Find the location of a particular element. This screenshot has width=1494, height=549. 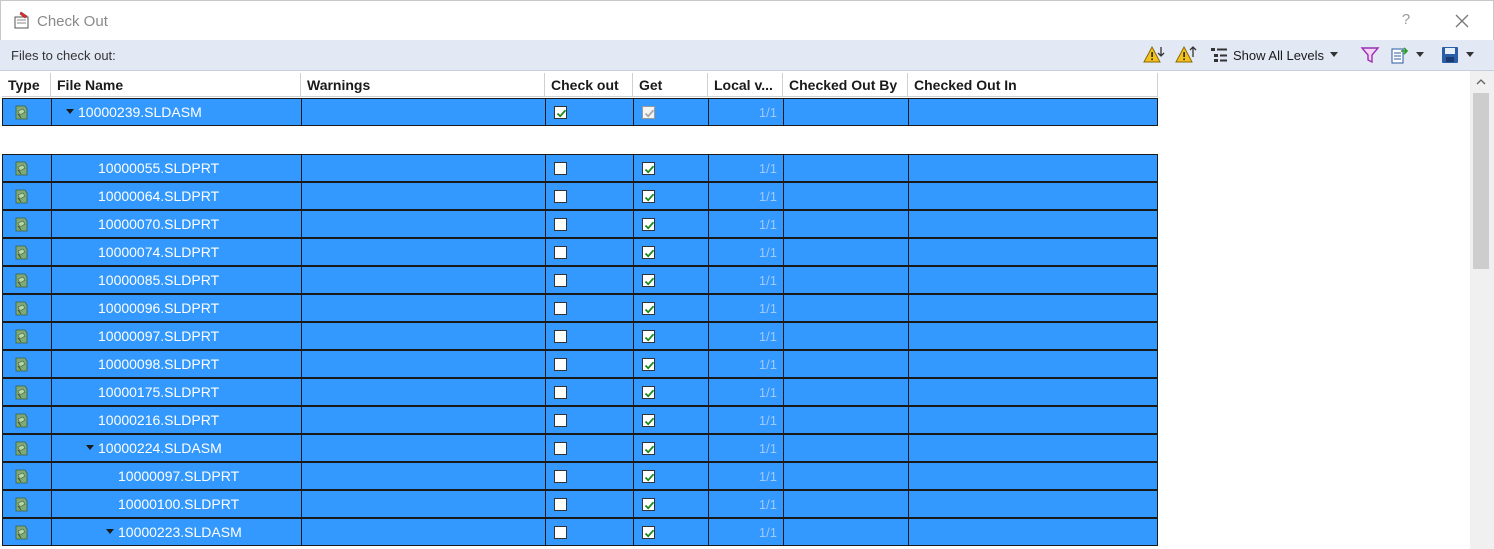

column-header-checked-out-by: Checked Out By is located at coordinates (845, 85).